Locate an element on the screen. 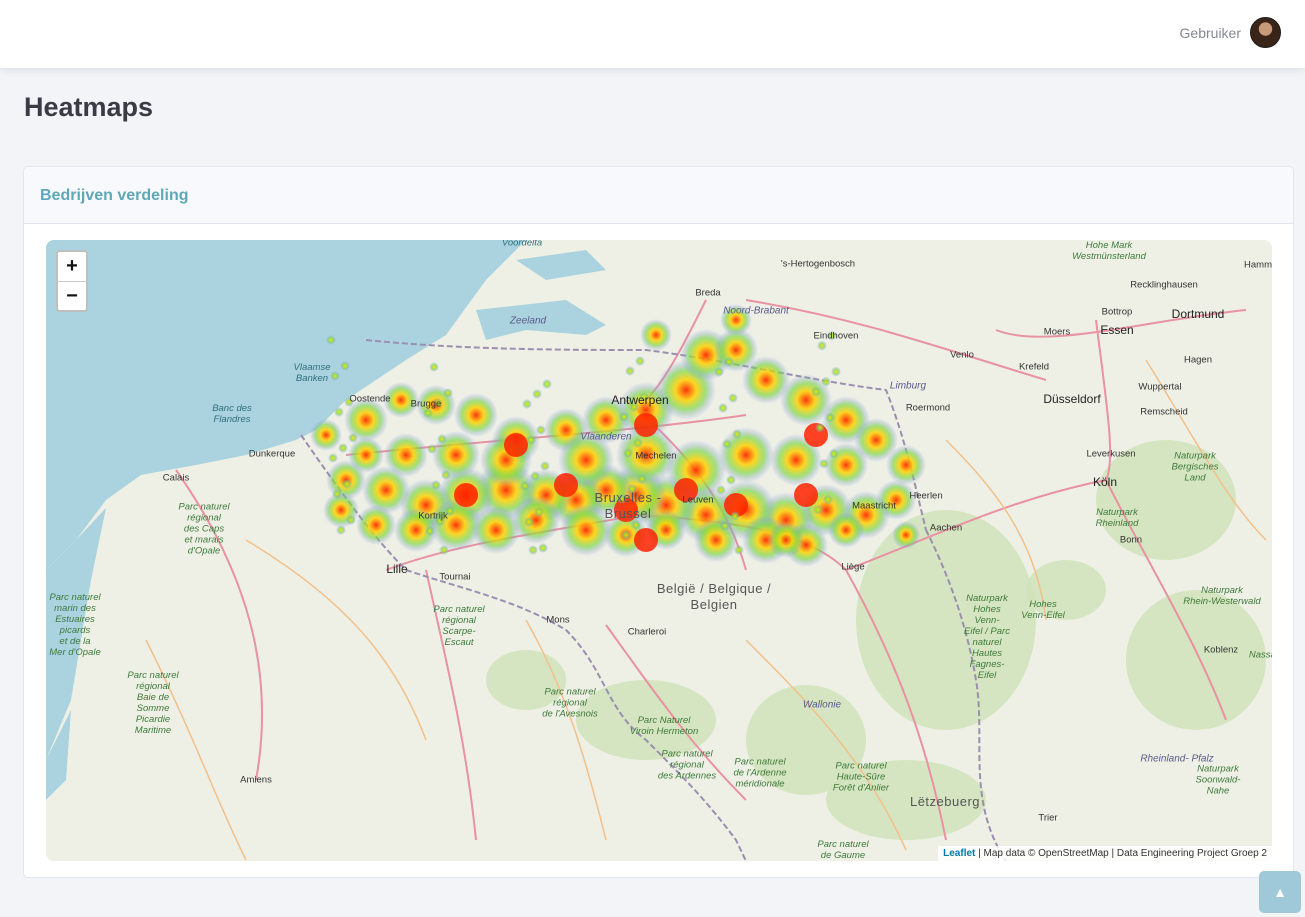 The width and height of the screenshot is (1305, 917). map-label-hohes-venn: Hohes Venn-Eifel is located at coordinates (1043, 610).